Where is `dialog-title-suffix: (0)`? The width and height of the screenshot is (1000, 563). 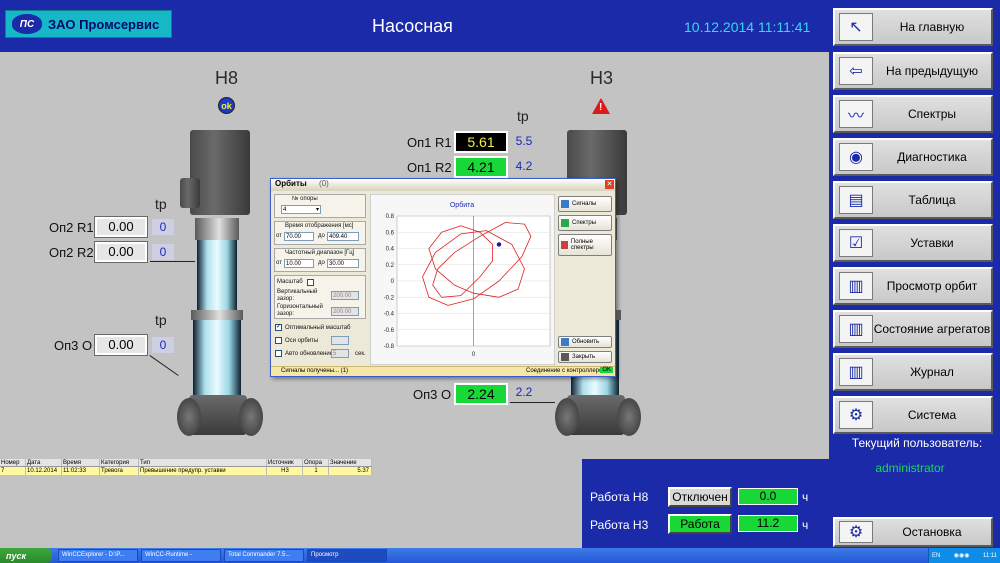
dialog-title-suffix: (0) is located at coordinates (323, 183).